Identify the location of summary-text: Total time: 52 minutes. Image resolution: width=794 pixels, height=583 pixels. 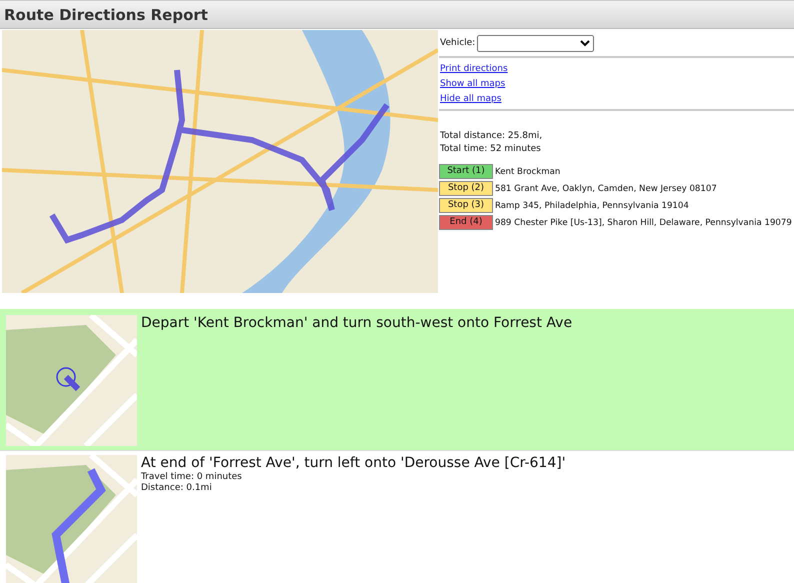
(491, 149).